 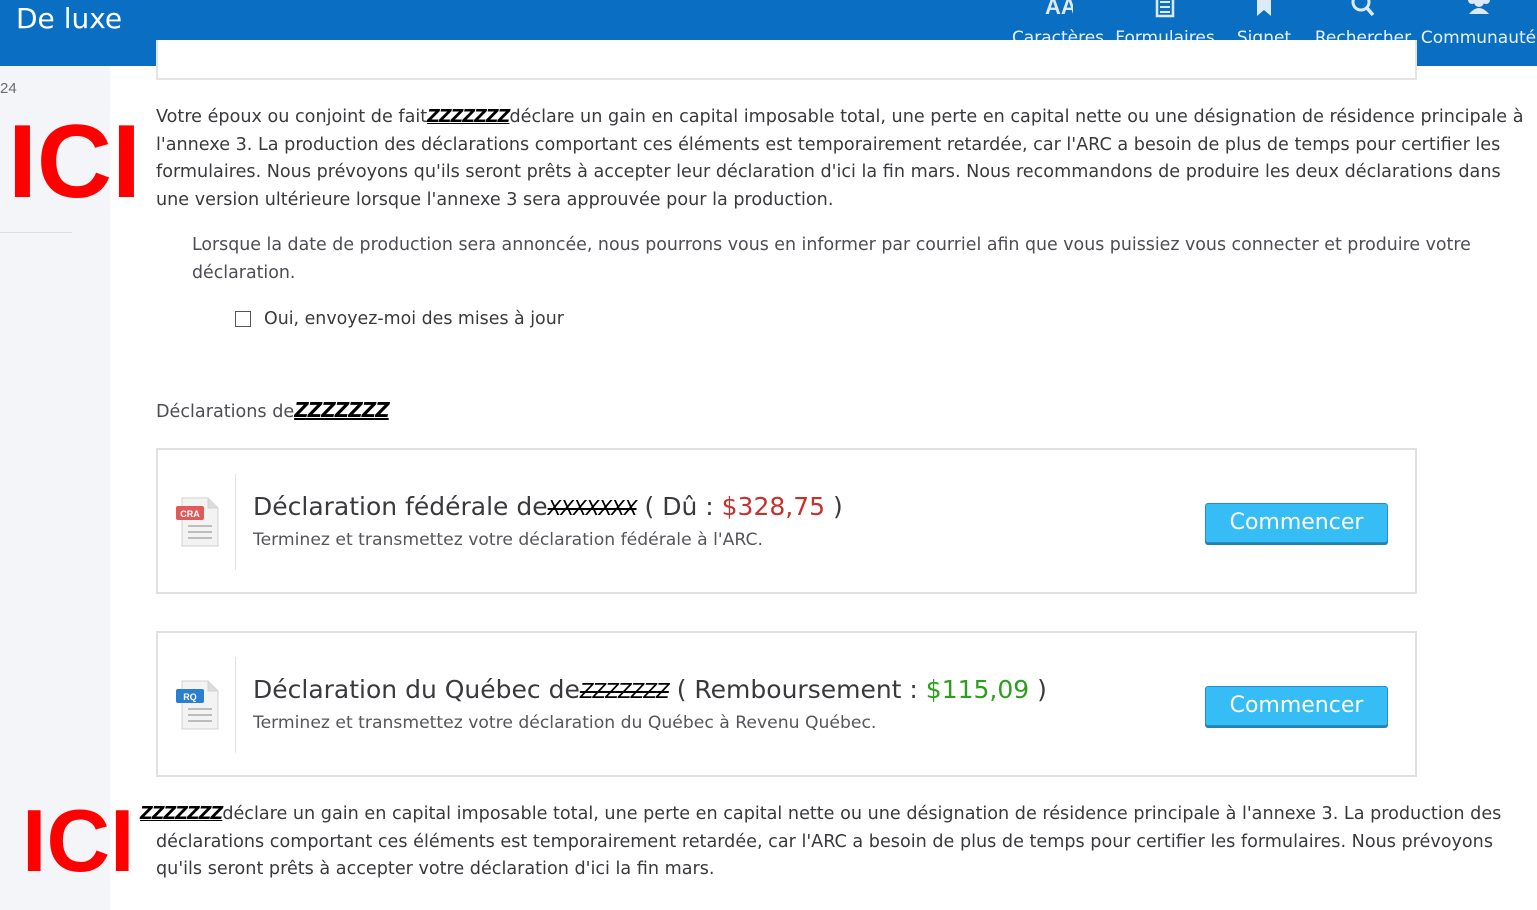 I want to click on quebec-refund-amount: $115,09, so click(x=977, y=689).